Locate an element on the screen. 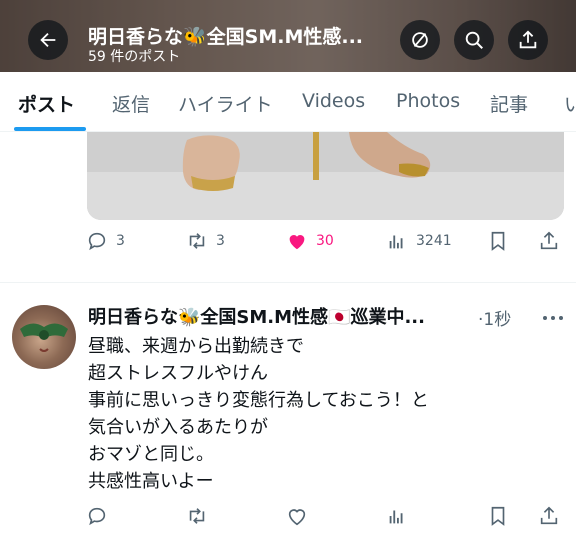  views-button: 3241 is located at coordinates (419, 241).